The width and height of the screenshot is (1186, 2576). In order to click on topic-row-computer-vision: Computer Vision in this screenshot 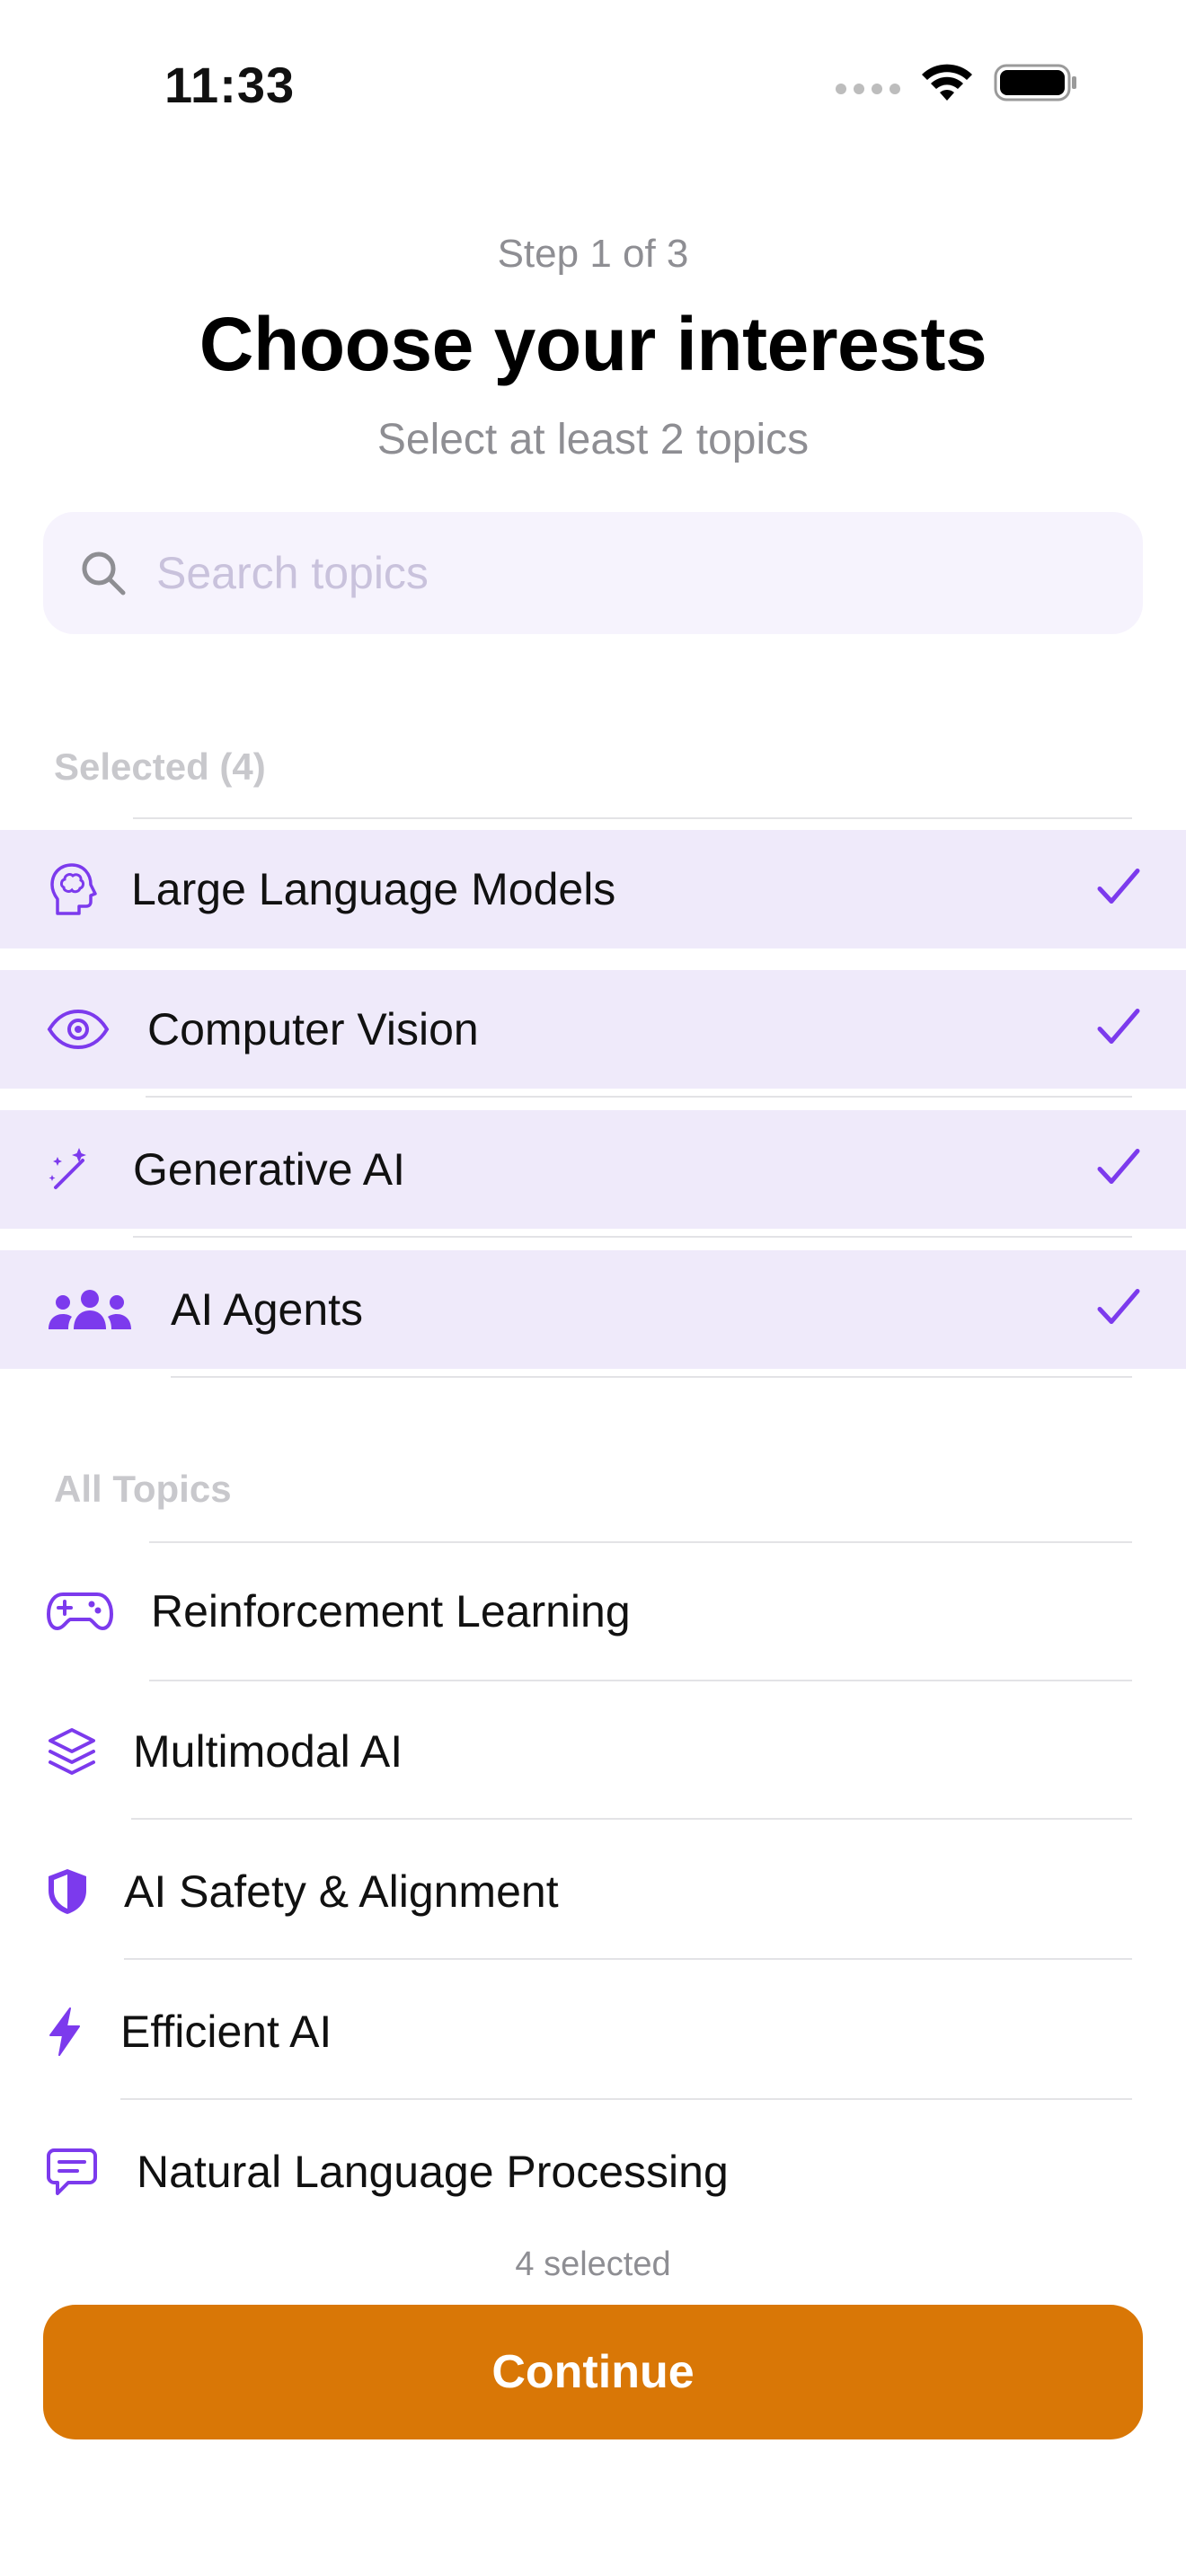, I will do `click(593, 1029)`.